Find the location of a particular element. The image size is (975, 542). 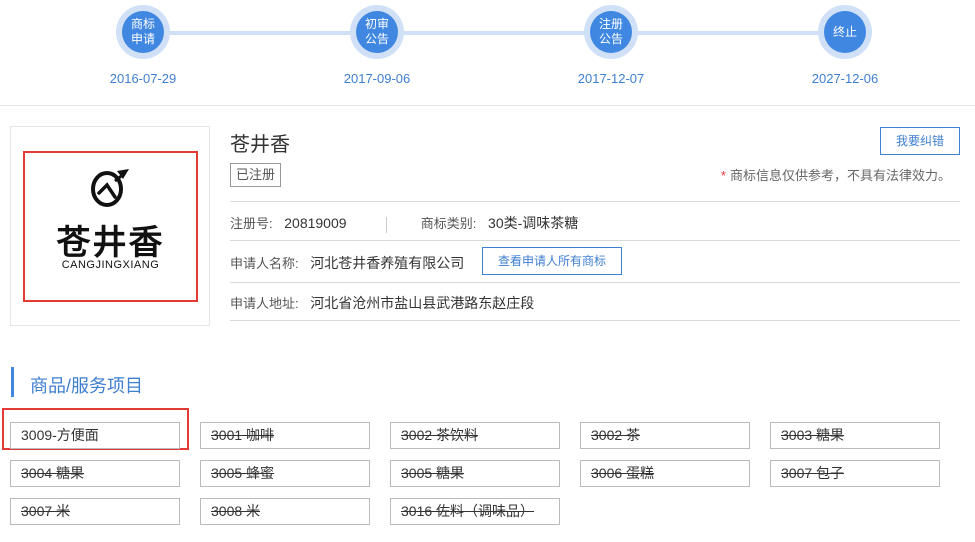

reg-no-label: 注册号: is located at coordinates (251, 223).